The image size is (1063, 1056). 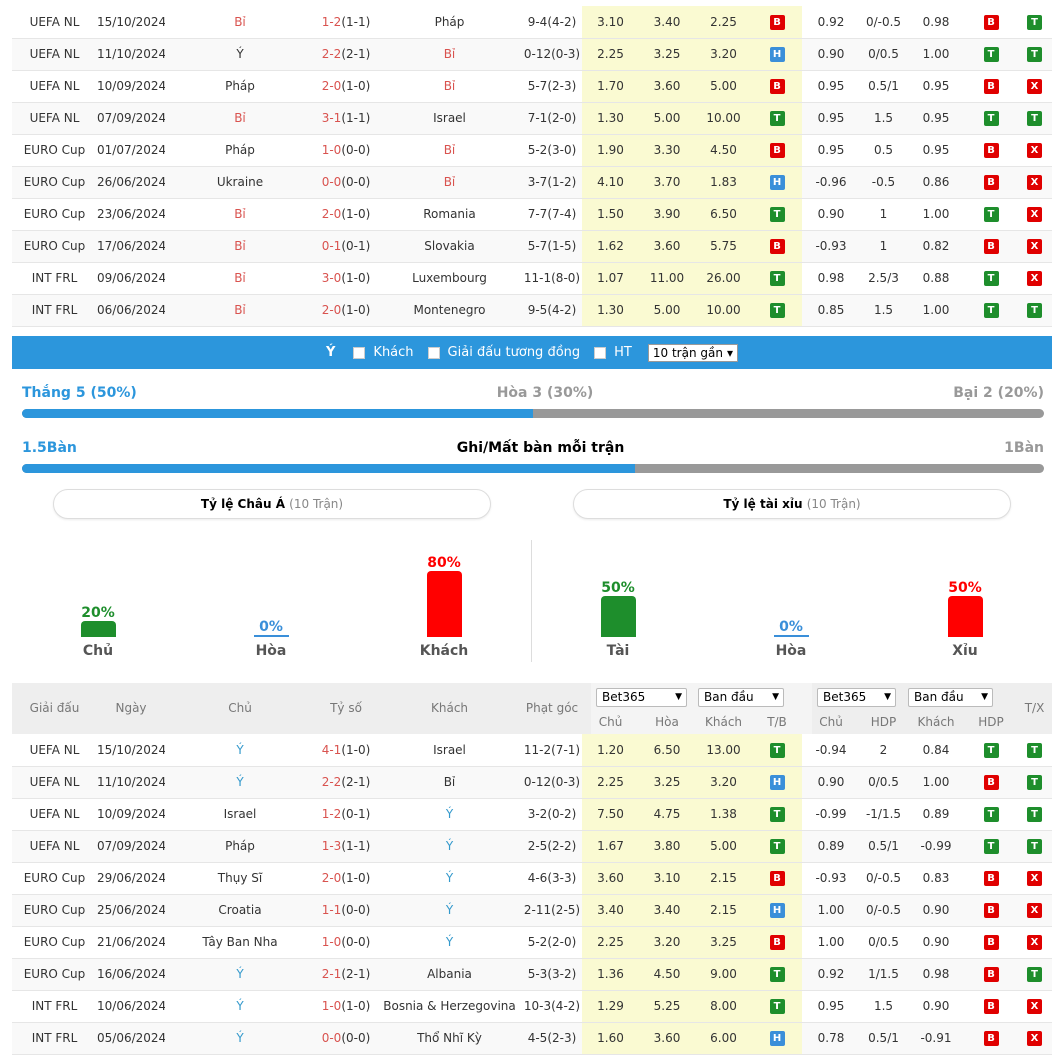 I want to click on odds-home-cell: 1.30, so click(x=610, y=310).